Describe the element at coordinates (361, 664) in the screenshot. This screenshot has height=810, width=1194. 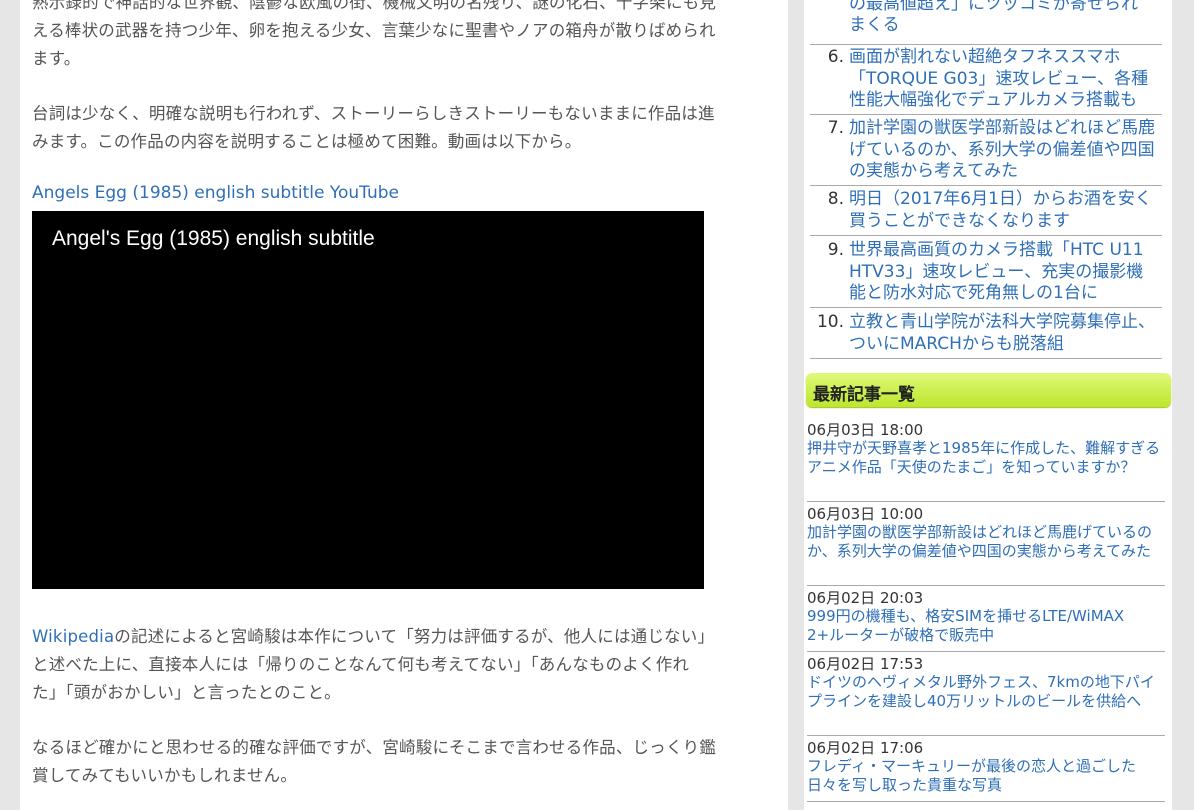
I see `paragraph-text: と述べた上に、直接本人には「帰りのことなんて何も考えてない」「あんなものよく作れ` at that location.